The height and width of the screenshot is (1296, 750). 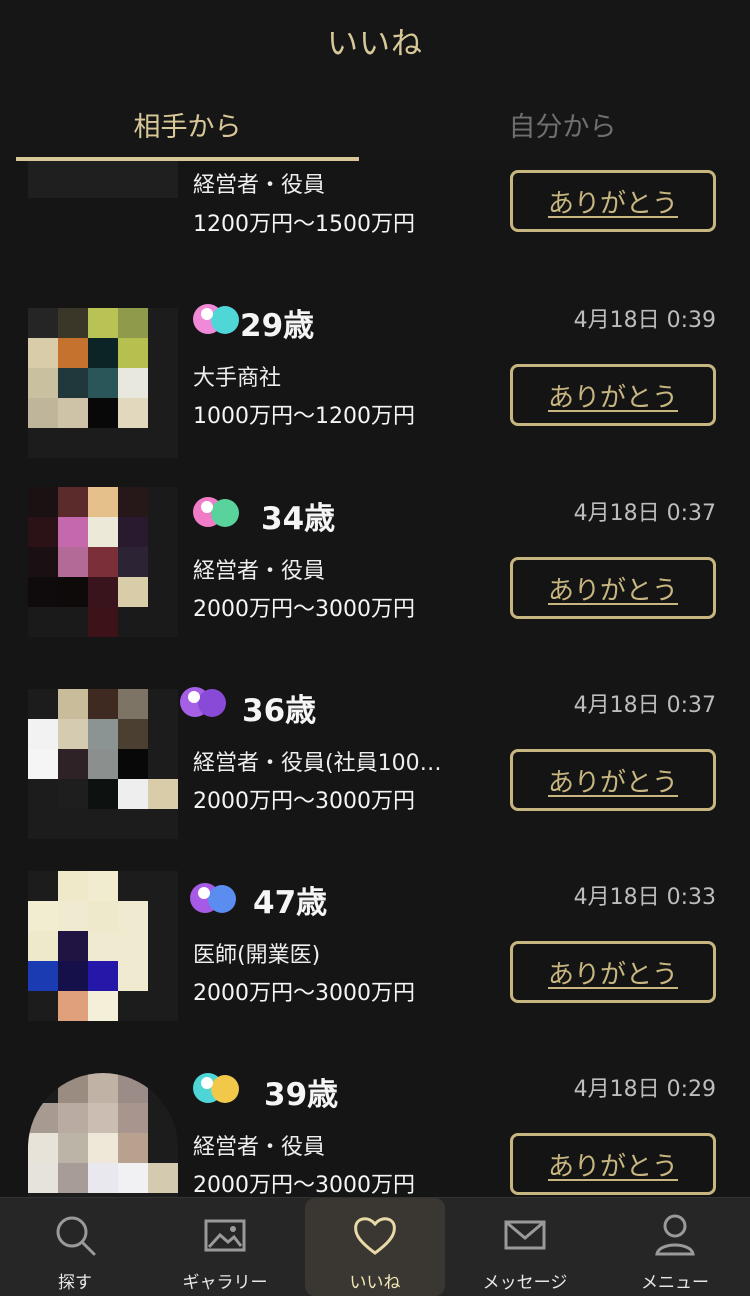 What do you see at coordinates (644, 320) in the screenshot?
I see `timestamp: 4月18日 0:39` at bounding box center [644, 320].